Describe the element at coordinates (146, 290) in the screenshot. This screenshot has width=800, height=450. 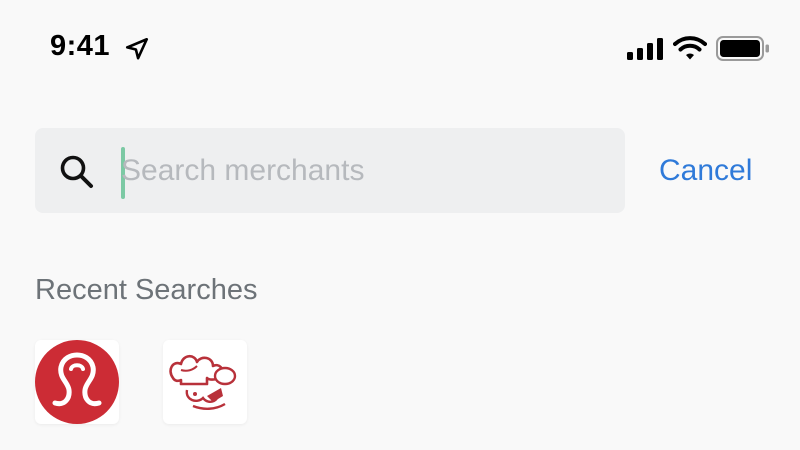
I see `recent-searches-heading: Recent Searches` at that location.